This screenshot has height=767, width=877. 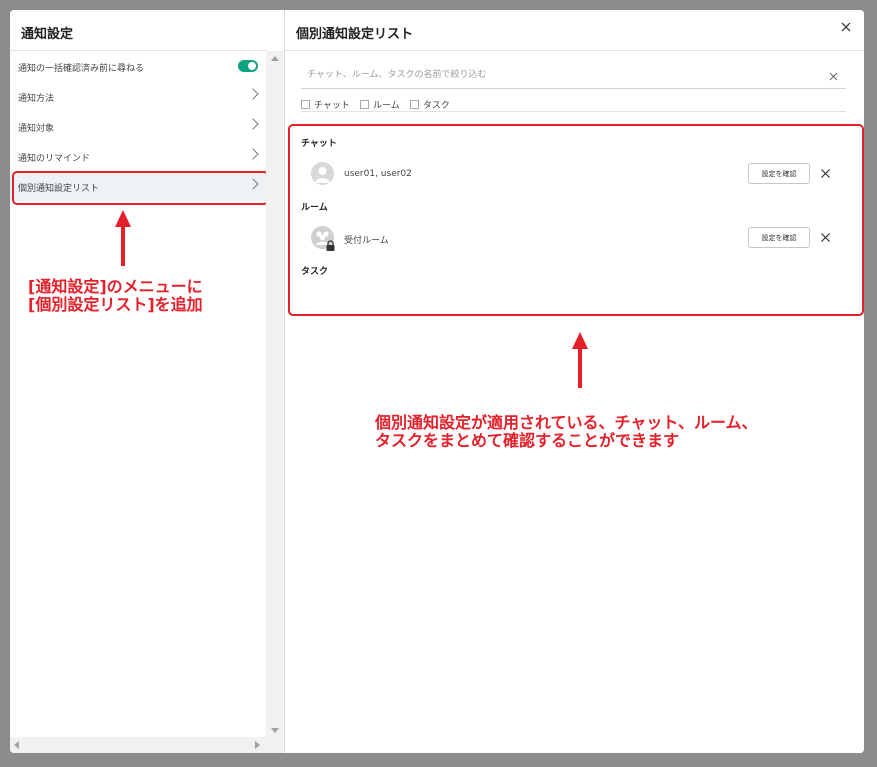 I want to click on search-input, so click(x=557, y=75).